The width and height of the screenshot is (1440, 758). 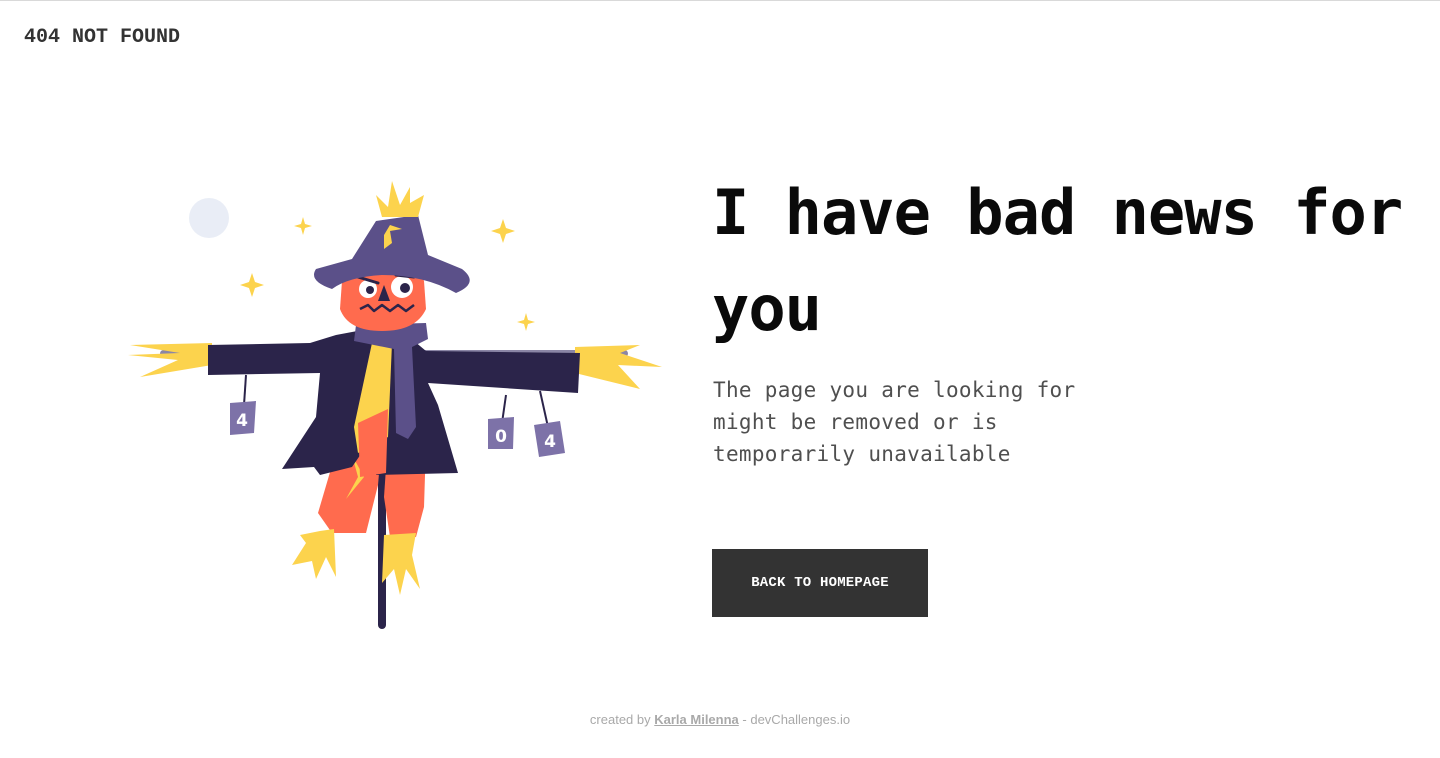 What do you see at coordinates (820, 583) in the screenshot?
I see `back-to-homepage-button: BACK TO HOMEPAGE` at bounding box center [820, 583].